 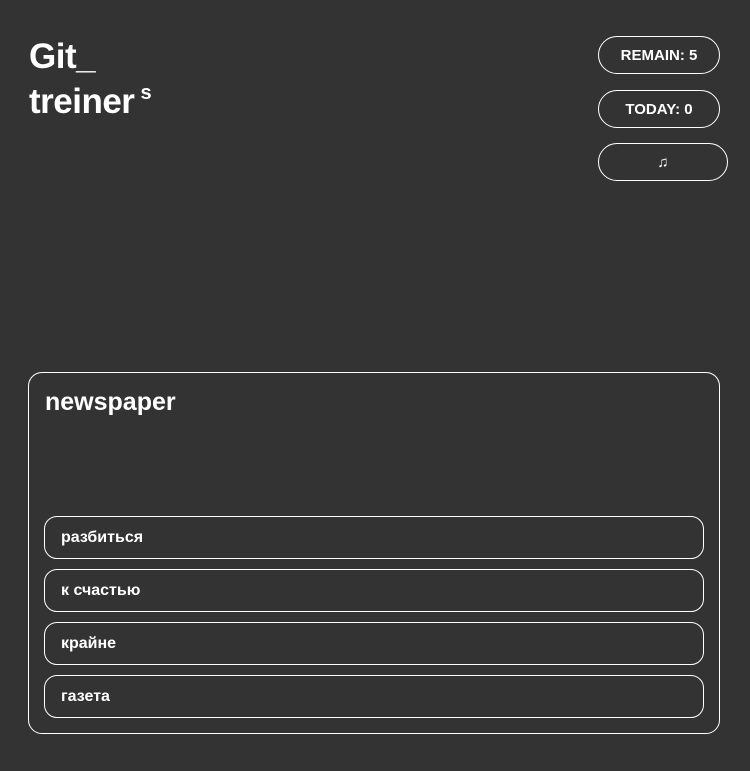 I want to click on music-toggle-button: ♫, so click(x=663, y=162).